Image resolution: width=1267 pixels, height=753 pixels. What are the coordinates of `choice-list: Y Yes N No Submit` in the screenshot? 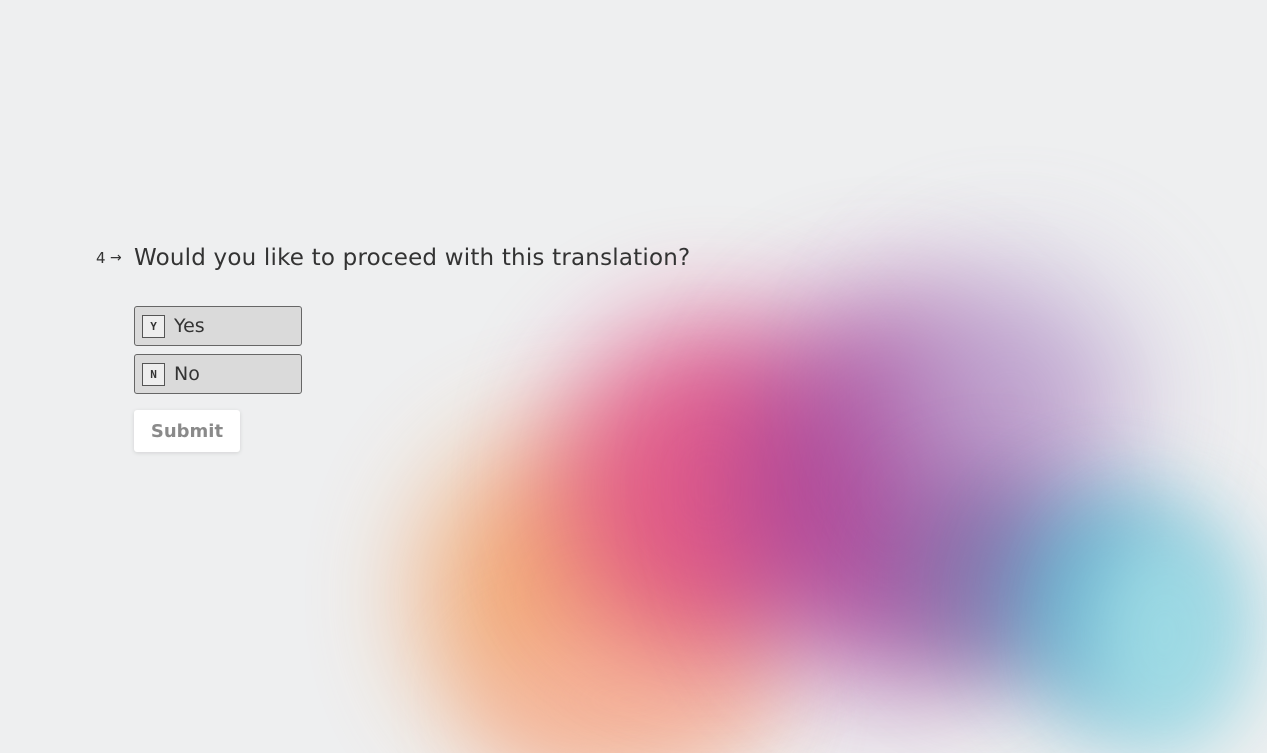 It's located at (412, 379).